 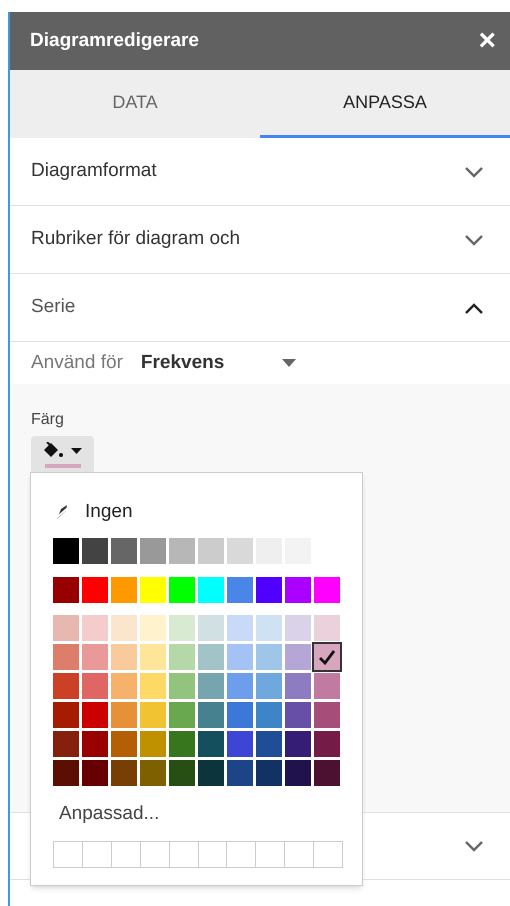 I want to click on series-dropdown: Frekvens, so click(x=218, y=363).